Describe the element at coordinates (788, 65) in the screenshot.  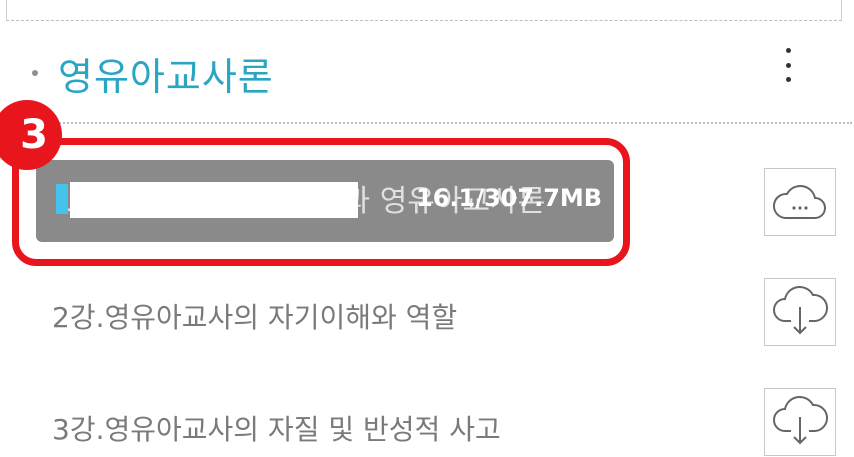
I see `more-options-icon` at that location.